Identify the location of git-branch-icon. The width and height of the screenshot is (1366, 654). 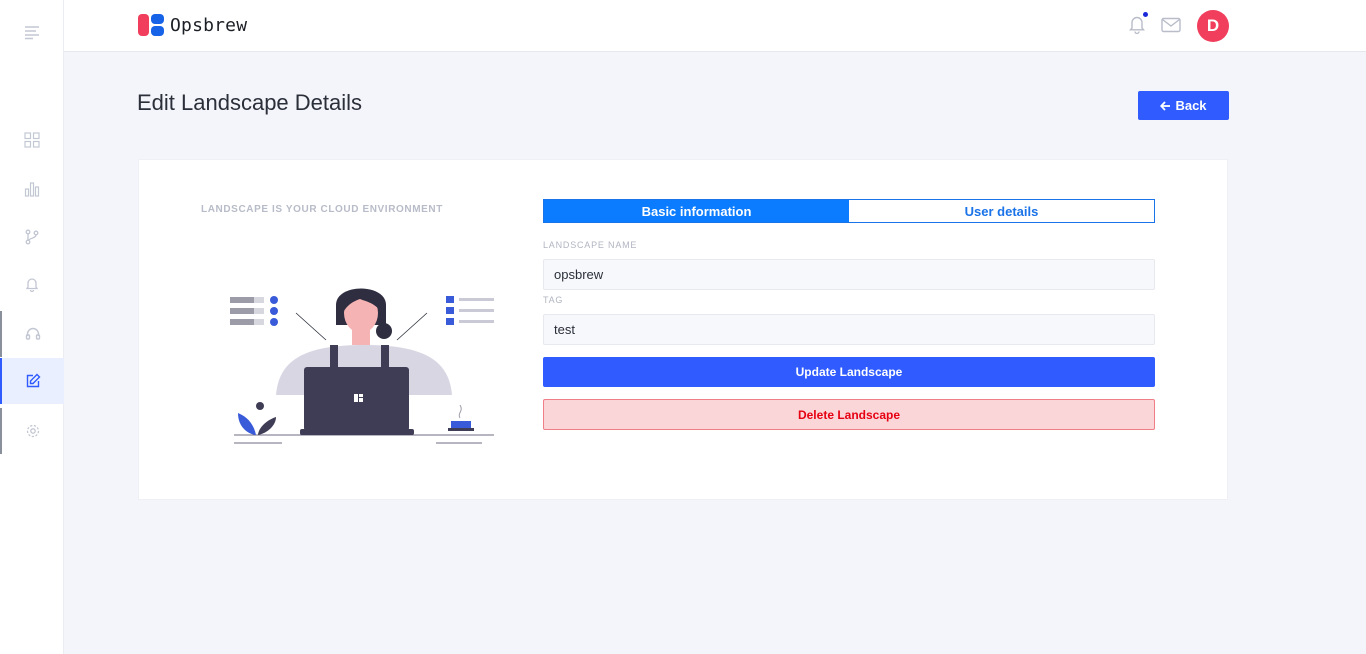
(32, 237).